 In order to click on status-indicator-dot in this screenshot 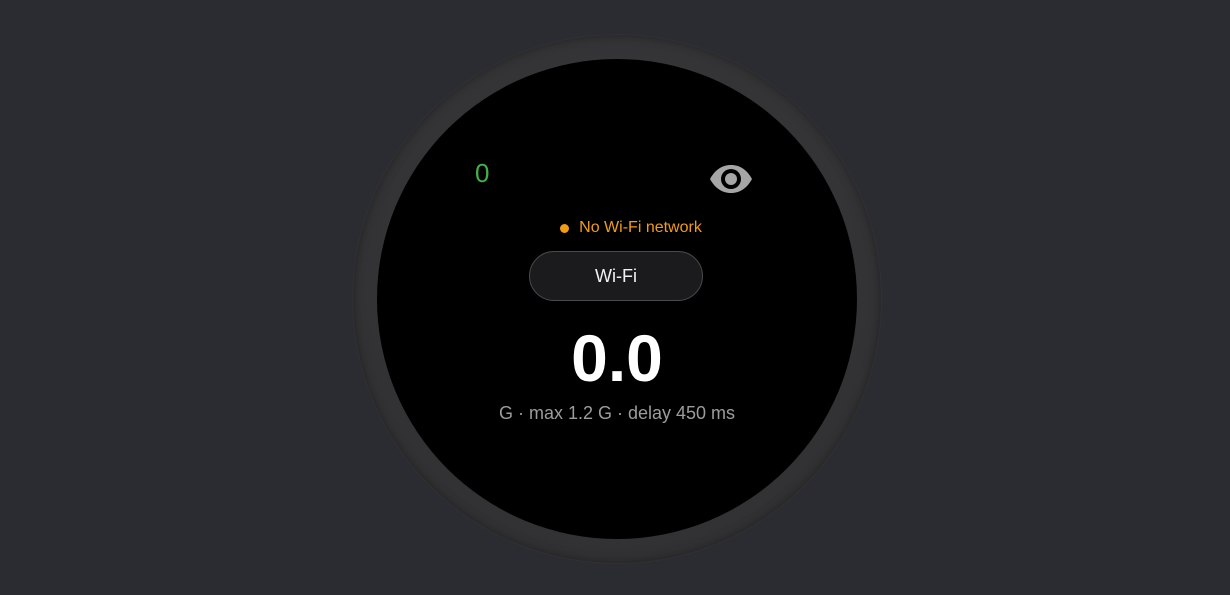, I will do `click(565, 228)`.